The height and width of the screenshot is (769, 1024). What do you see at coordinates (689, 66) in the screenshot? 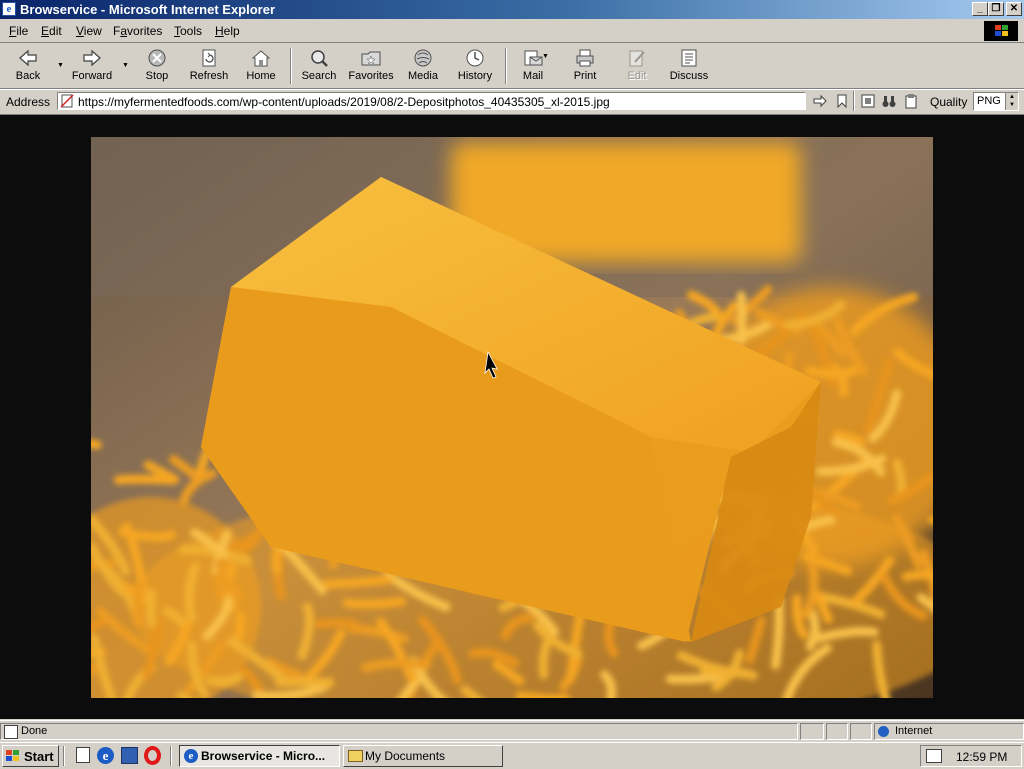
I see `discuss-button: Discuss` at bounding box center [689, 66].